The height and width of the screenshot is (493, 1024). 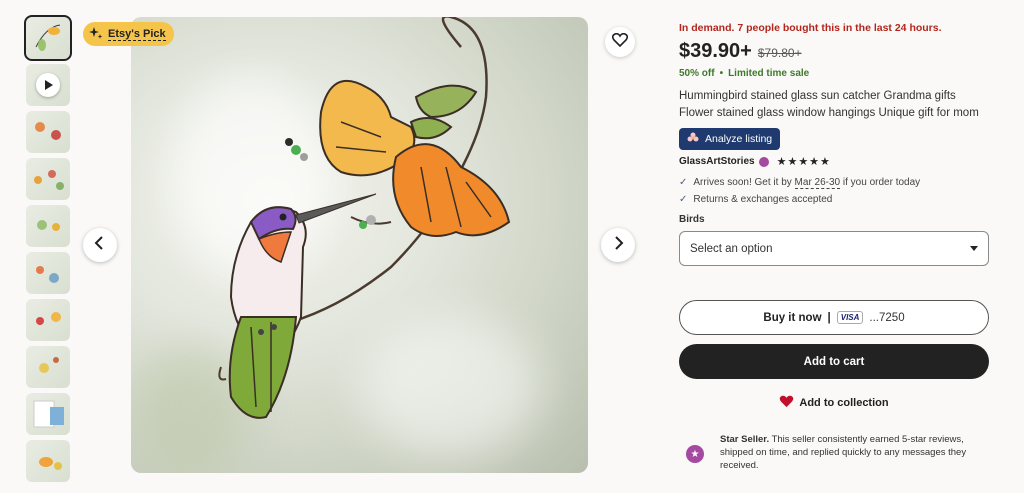 What do you see at coordinates (96, 34) in the screenshot?
I see `sparkle-icon` at bounding box center [96, 34].